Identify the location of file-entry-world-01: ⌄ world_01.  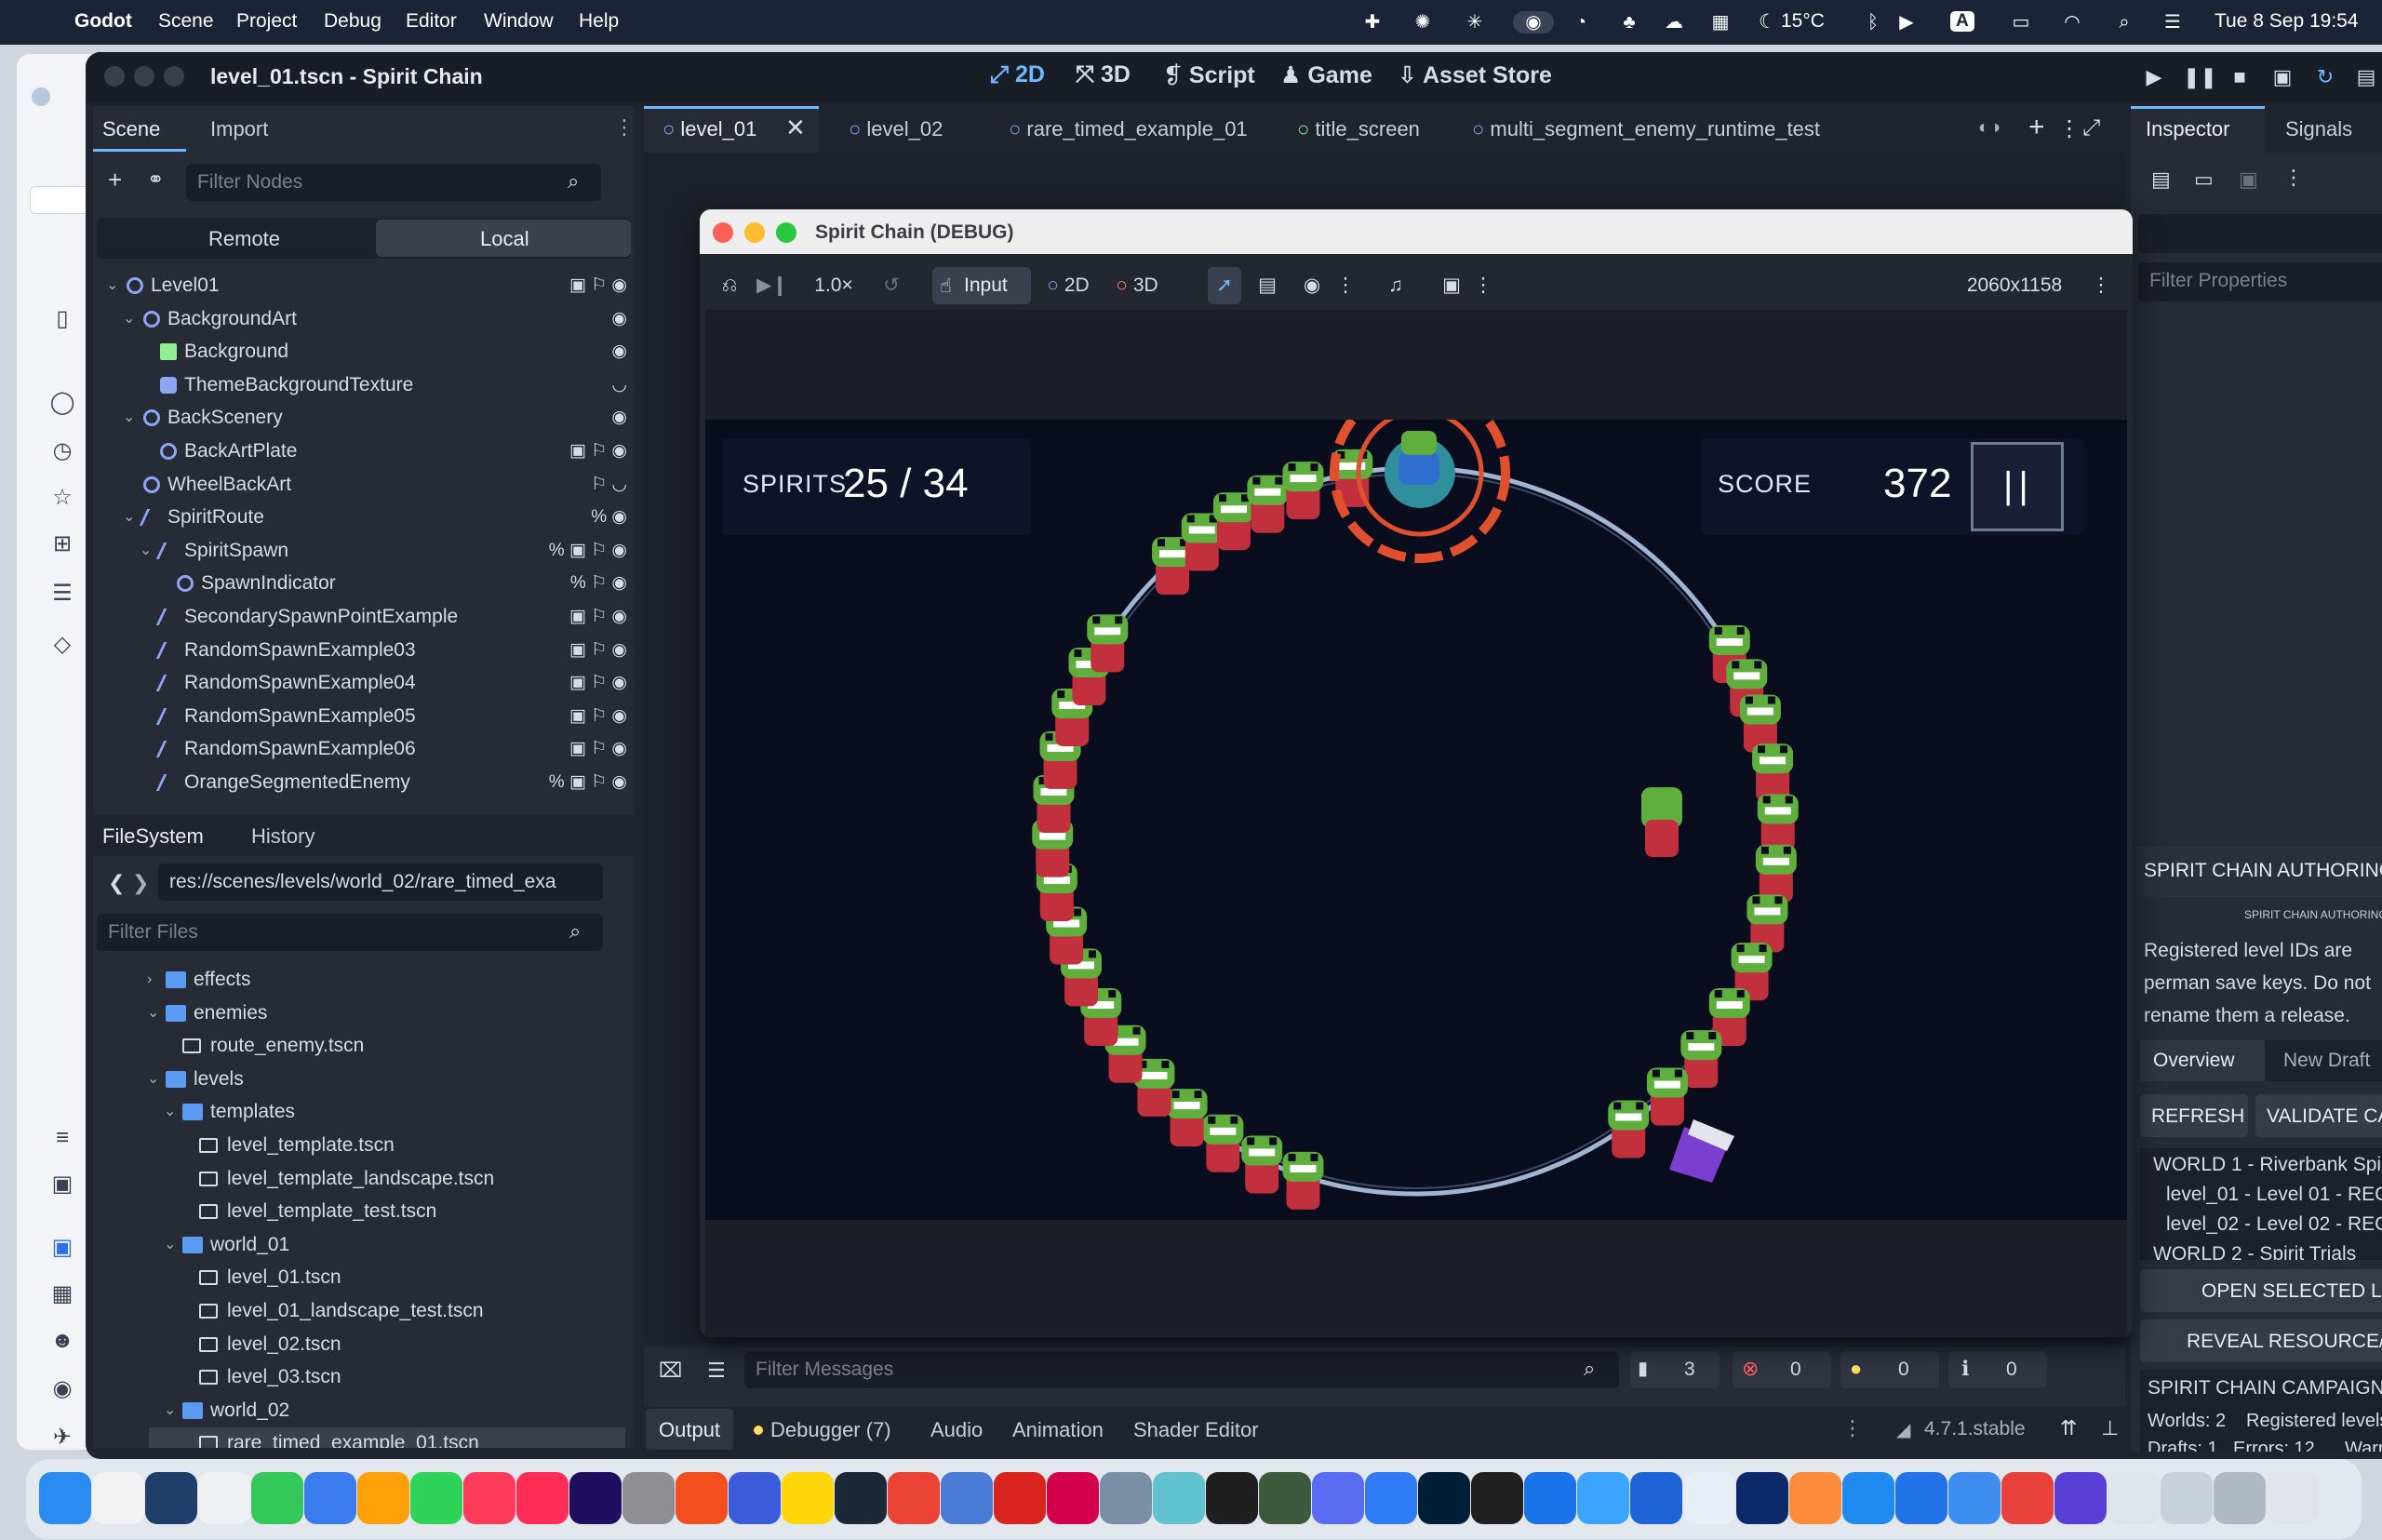
(364, 1245).